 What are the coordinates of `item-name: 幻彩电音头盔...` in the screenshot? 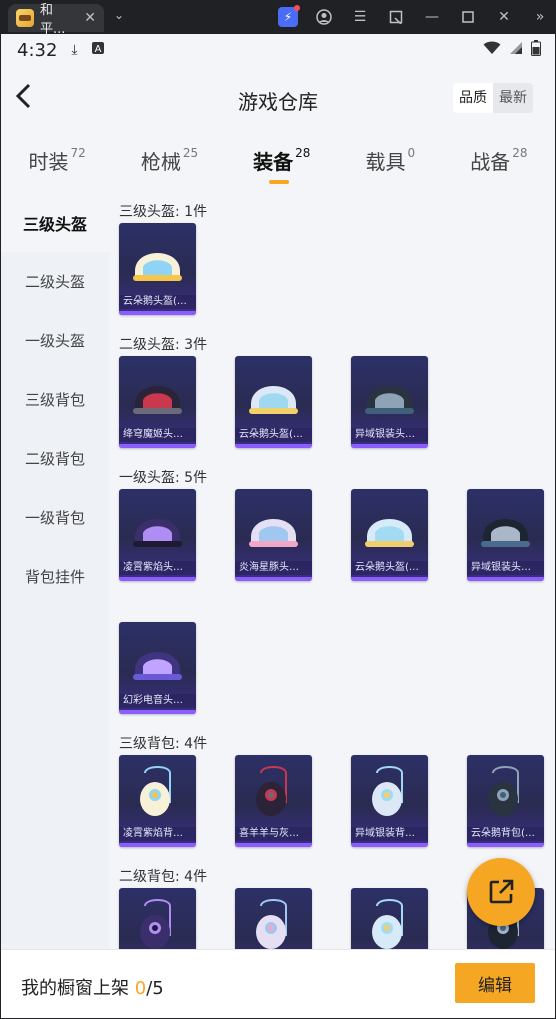 It's located at (157, 701).